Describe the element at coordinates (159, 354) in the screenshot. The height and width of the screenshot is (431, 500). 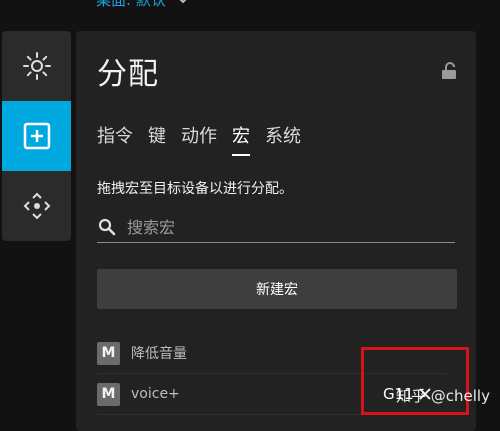
I see `macro-name: 降低音量` at that location.